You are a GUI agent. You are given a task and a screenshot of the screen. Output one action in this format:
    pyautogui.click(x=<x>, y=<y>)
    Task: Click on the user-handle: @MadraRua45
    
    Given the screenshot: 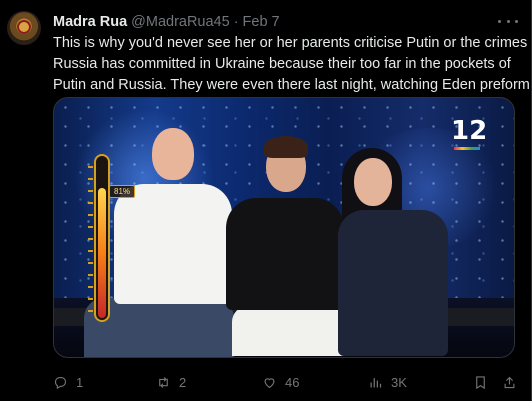 What is the action you would take?
    pyautogui.click(x=180, y=22)
    